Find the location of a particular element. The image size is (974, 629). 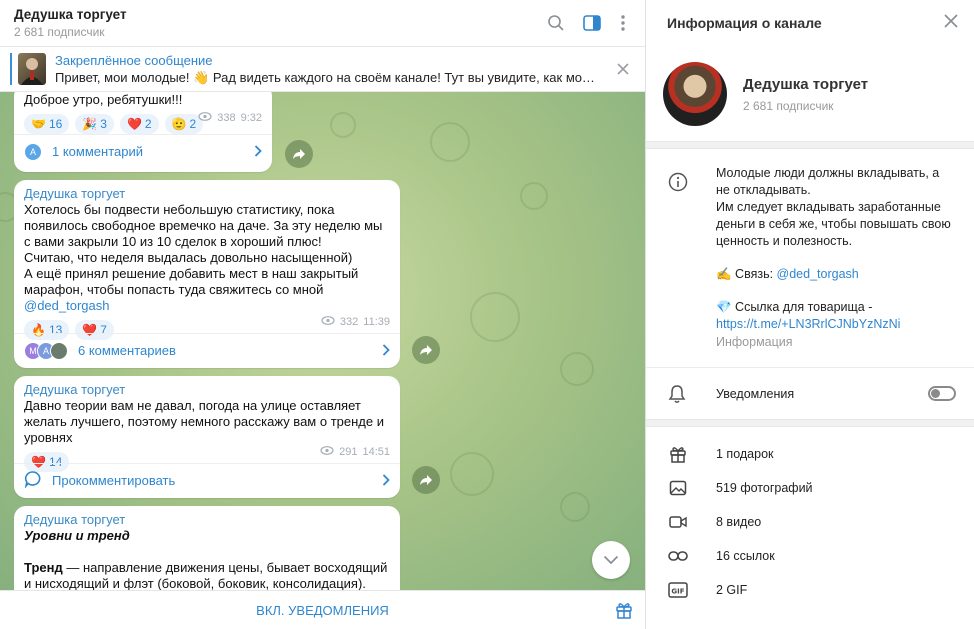

channel-subscribers: 2 681 подписчик is located at coordinates (788, 106).